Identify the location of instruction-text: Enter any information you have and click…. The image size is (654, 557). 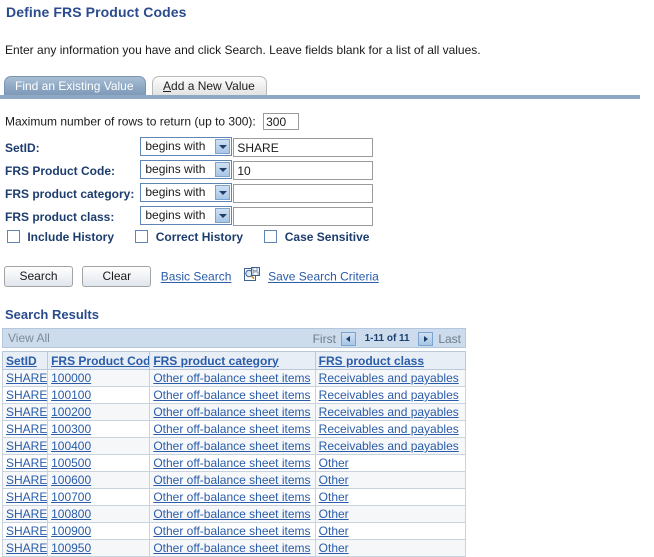
(243, 50).